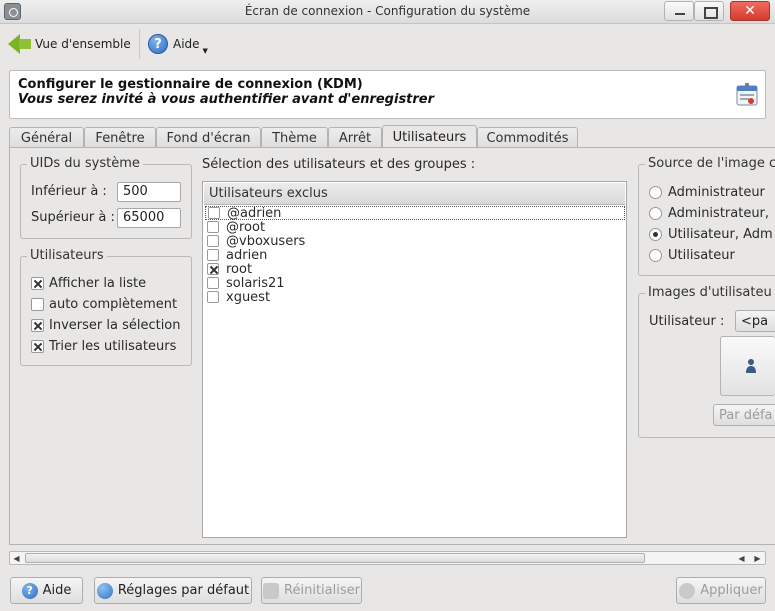  What do you see at coordinates (692, 255) in the screenshot?
I see `source-user-option: Utilisateur` at bounding box center [692, 255].